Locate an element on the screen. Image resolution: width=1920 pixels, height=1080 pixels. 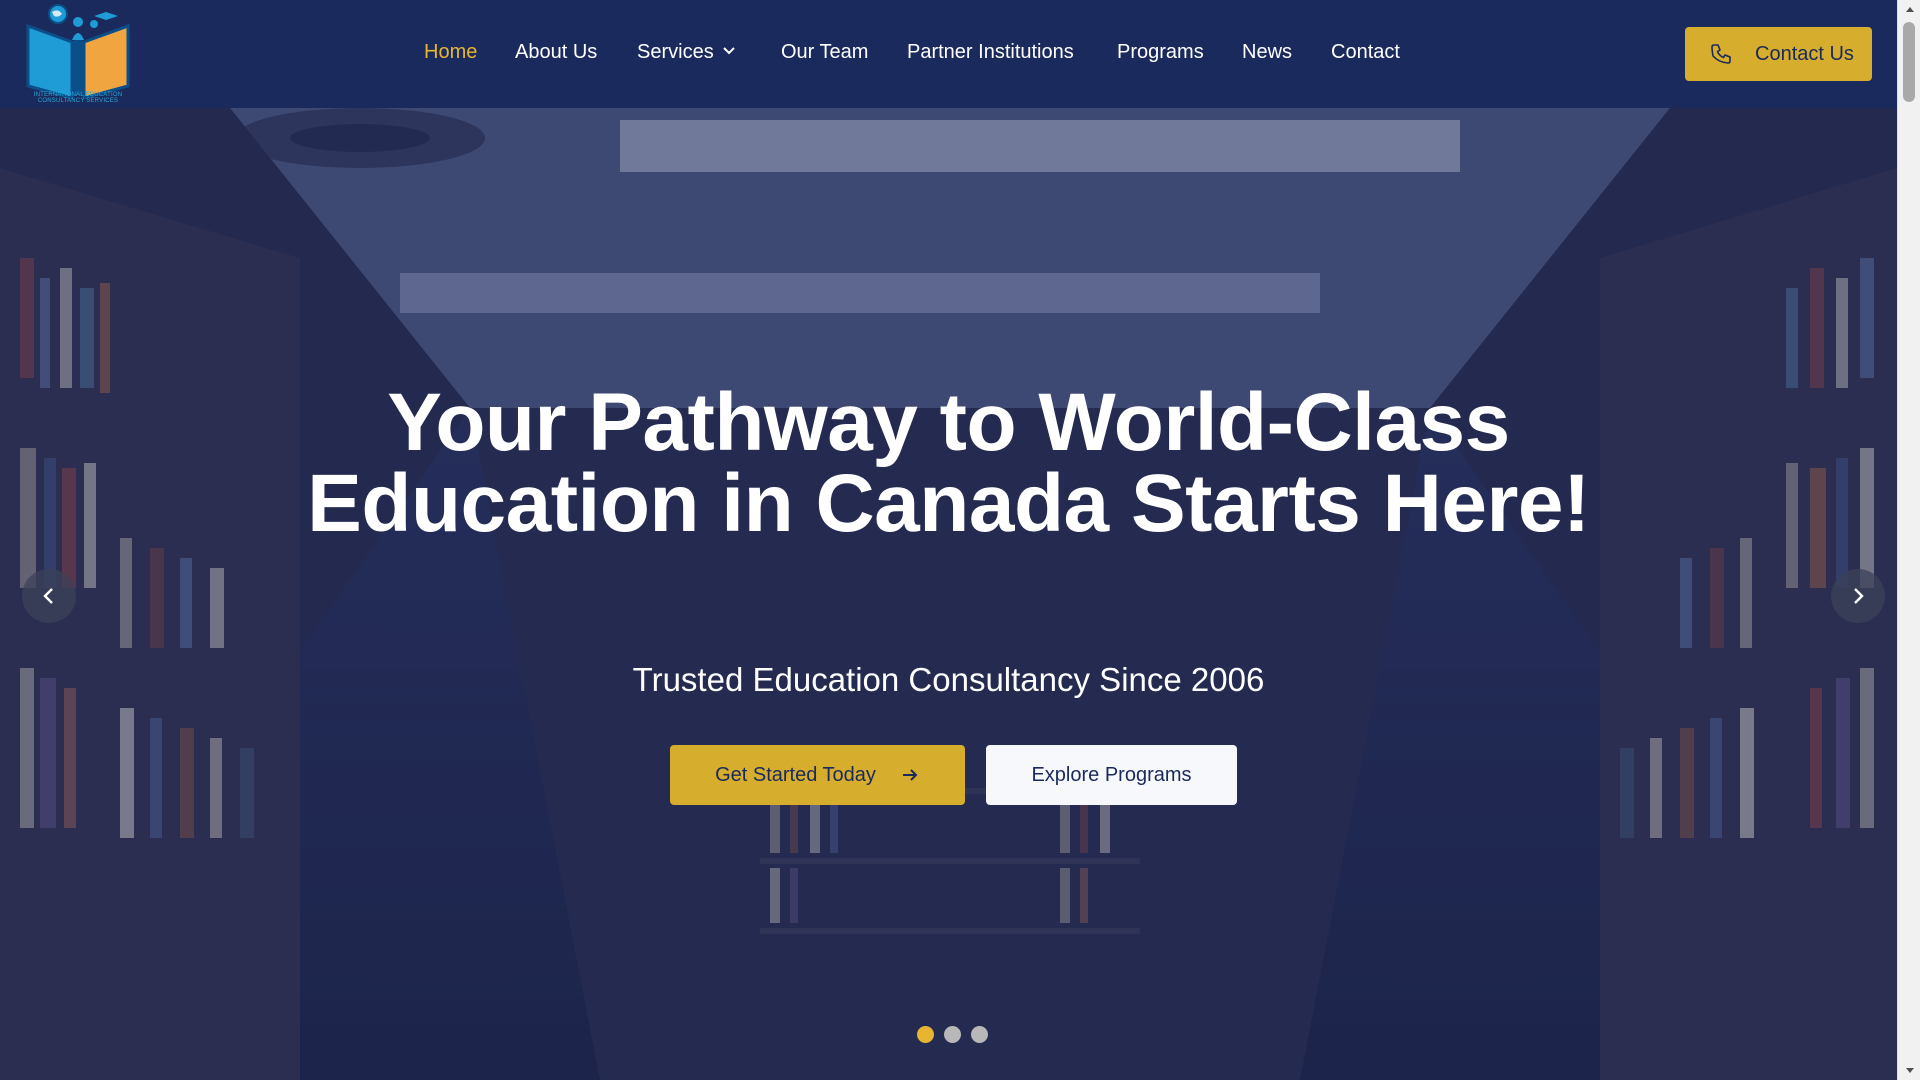
explore-programs-label: Explore Programs is located at coordinates (1111, 774).